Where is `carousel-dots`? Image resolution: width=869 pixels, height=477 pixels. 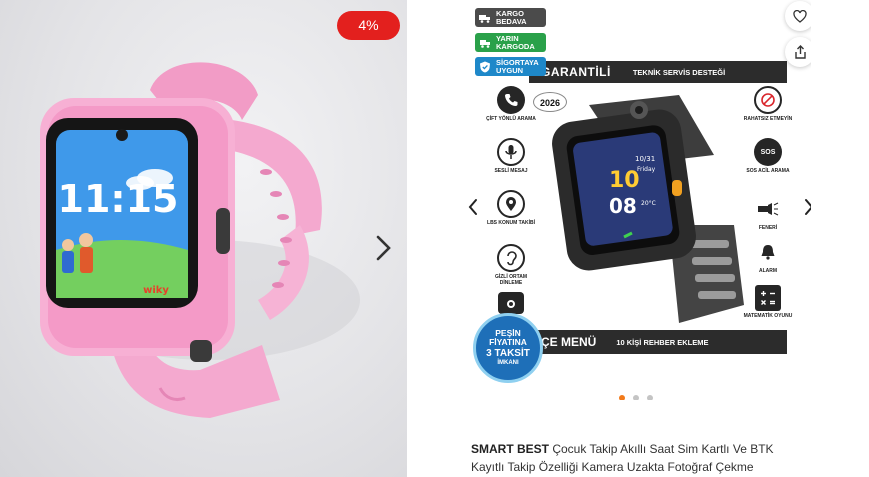
carousel-dots is located at coordinates (636, 397).